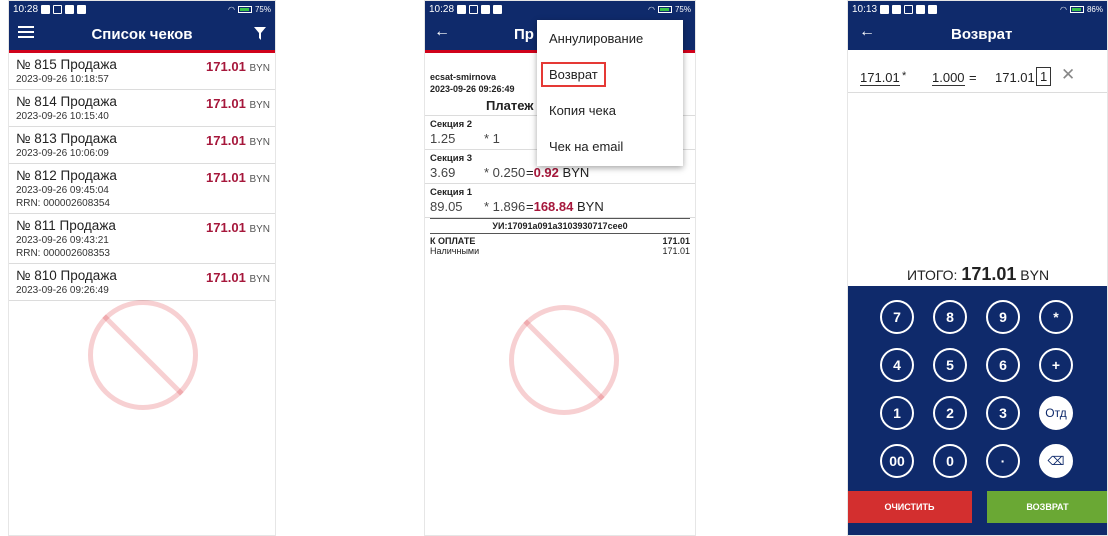  Describe the element at coordinates (1035, 275) in the screenshot. I see `total-currency: BYN` at that location.